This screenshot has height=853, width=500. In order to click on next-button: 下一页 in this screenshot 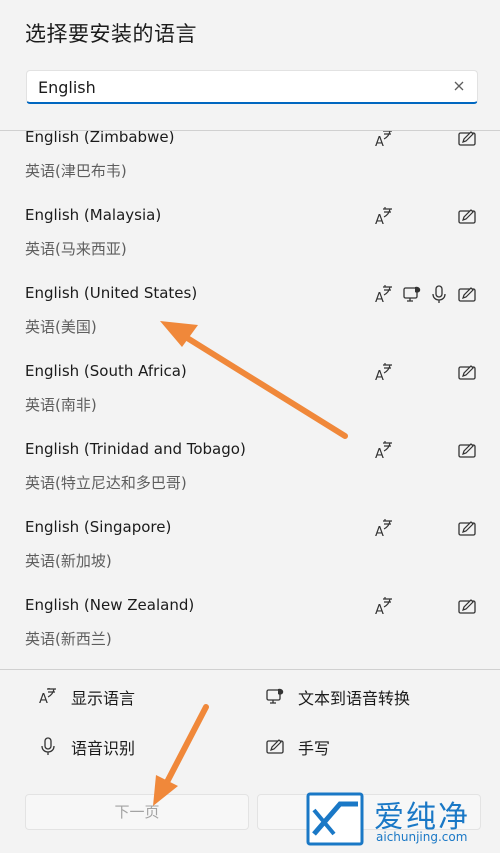, I will do `click(137, 812)`.